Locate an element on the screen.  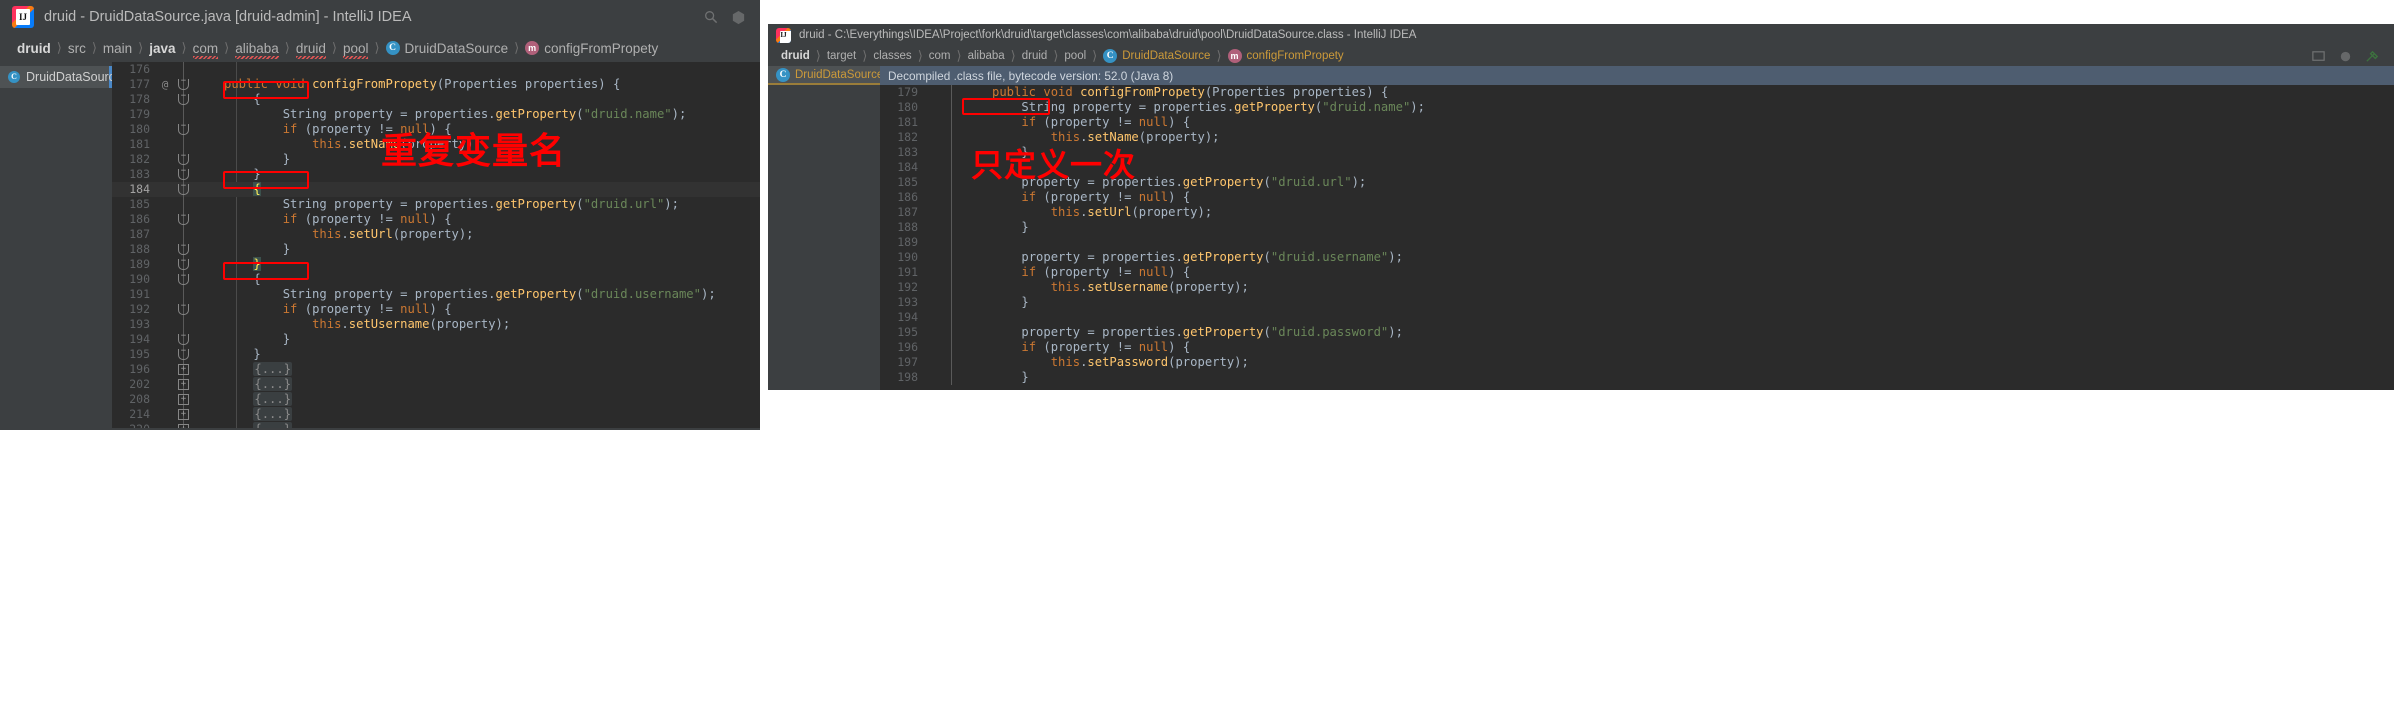
breadcrumb-item-5: druid is located at coordinates (1035, 56).